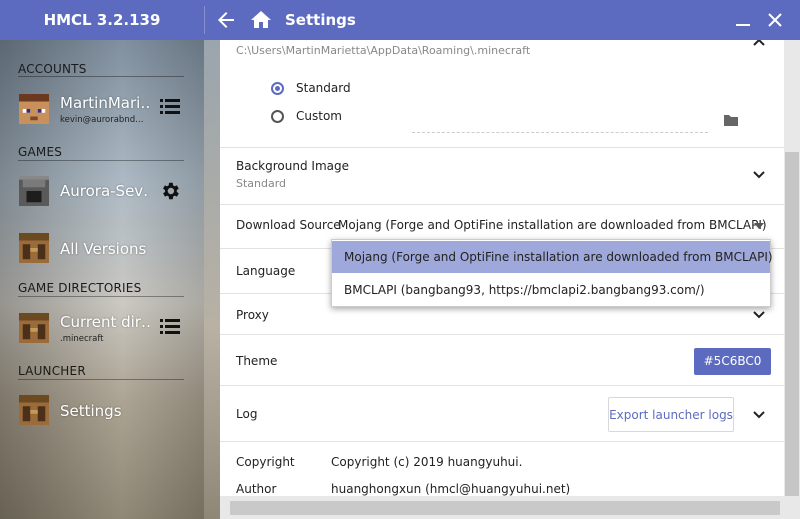 The image size is (800, 519). Describe the element at coordinates (266, 271) in the screenshot. I see `language-label: Language` at that location.